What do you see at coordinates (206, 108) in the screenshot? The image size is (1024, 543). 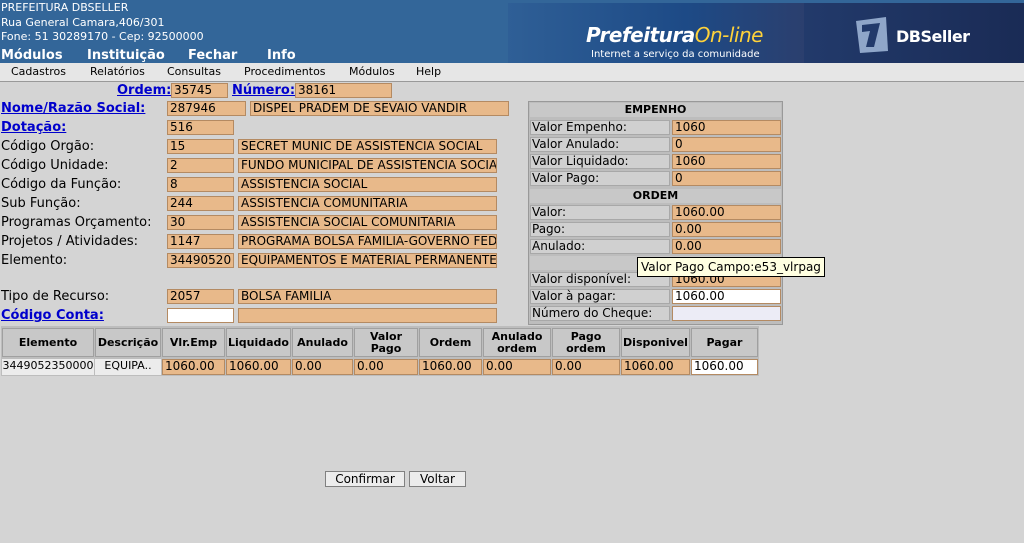 I see `nome-code-field: 287946` at bounding box center [206, 108].